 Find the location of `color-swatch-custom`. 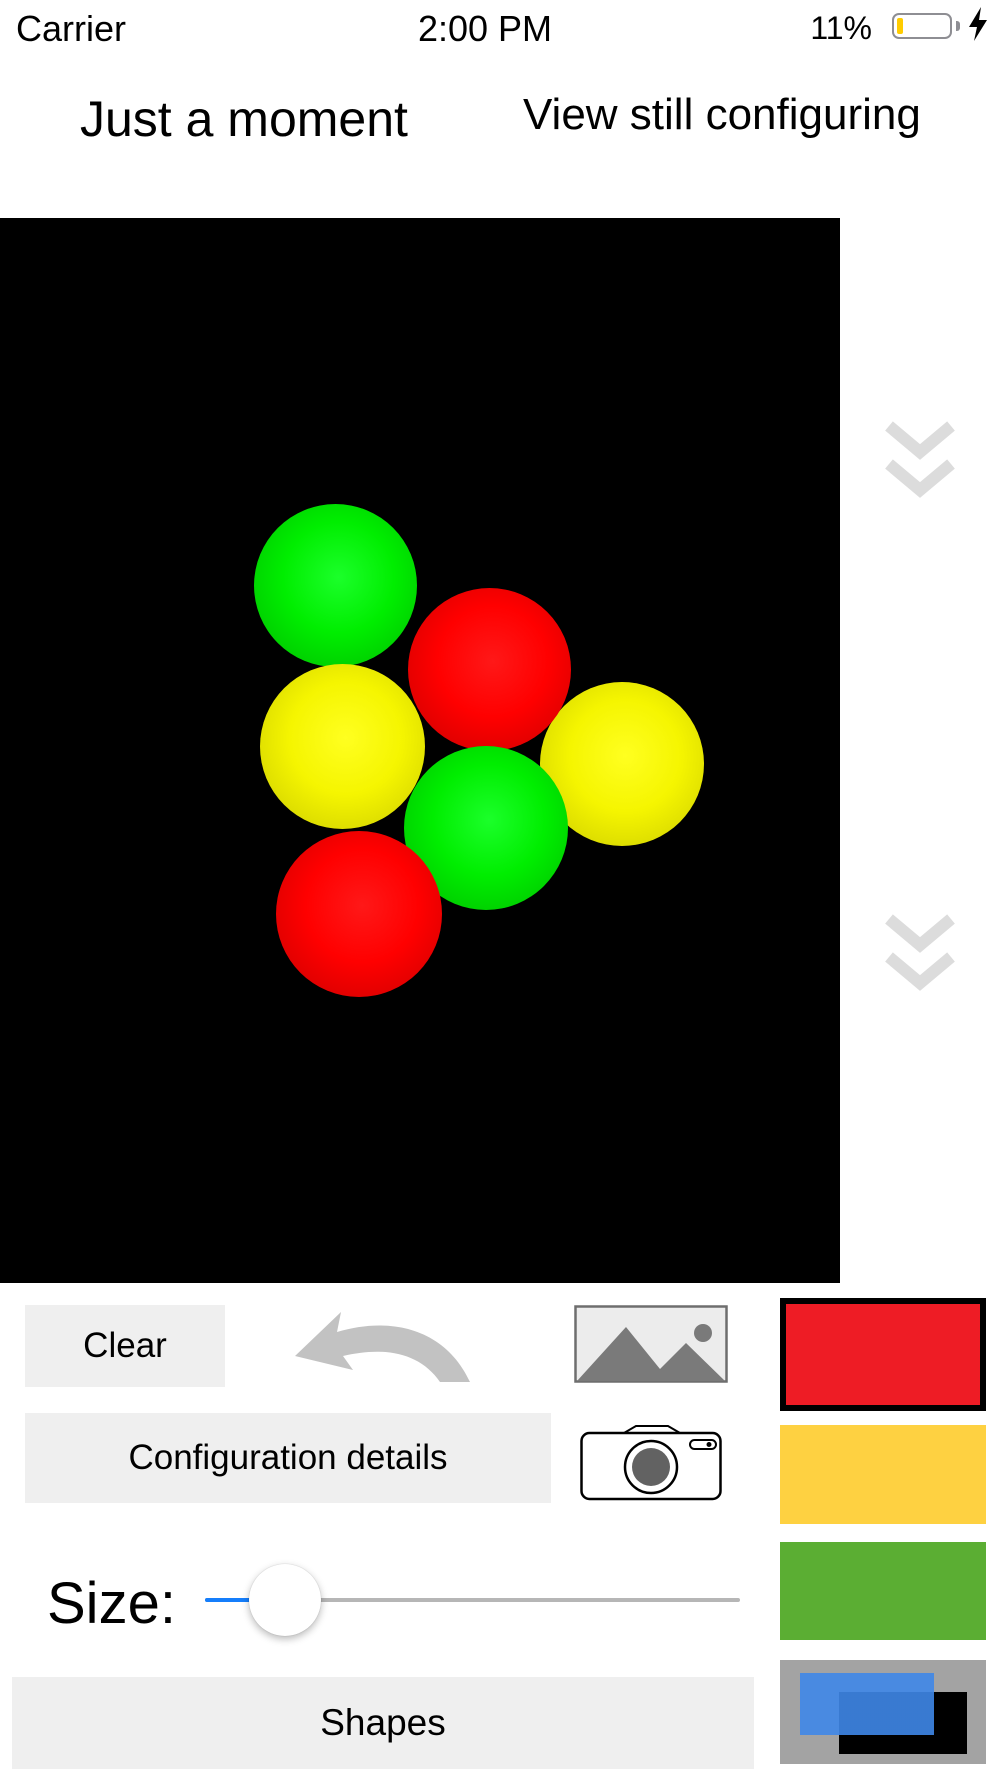

color-swatch-custom is located at coordinates (883, 1712).